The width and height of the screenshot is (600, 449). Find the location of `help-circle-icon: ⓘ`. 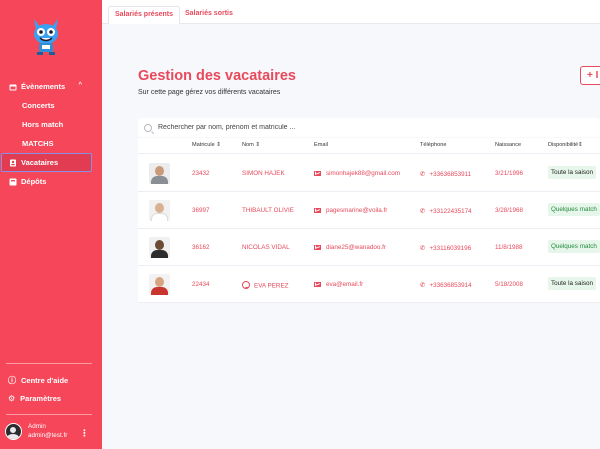

help-circle-icon: ⓘ is located at coordinates (12, 380).